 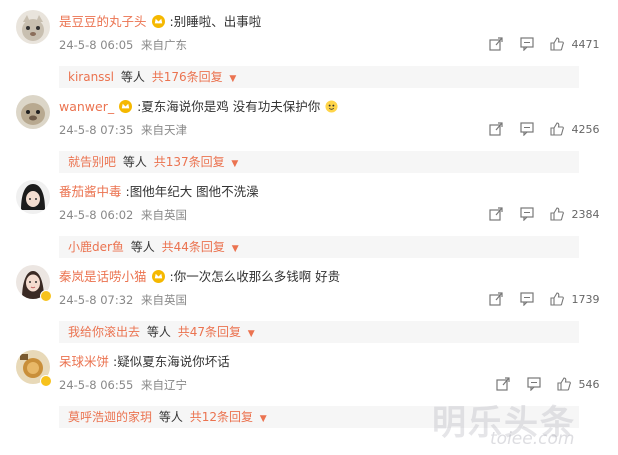 I want to click on comment-header: 秦岚是话唠小猫 :你一次怎么收那么多钱啊 好贵, so click(x=199, y=277).